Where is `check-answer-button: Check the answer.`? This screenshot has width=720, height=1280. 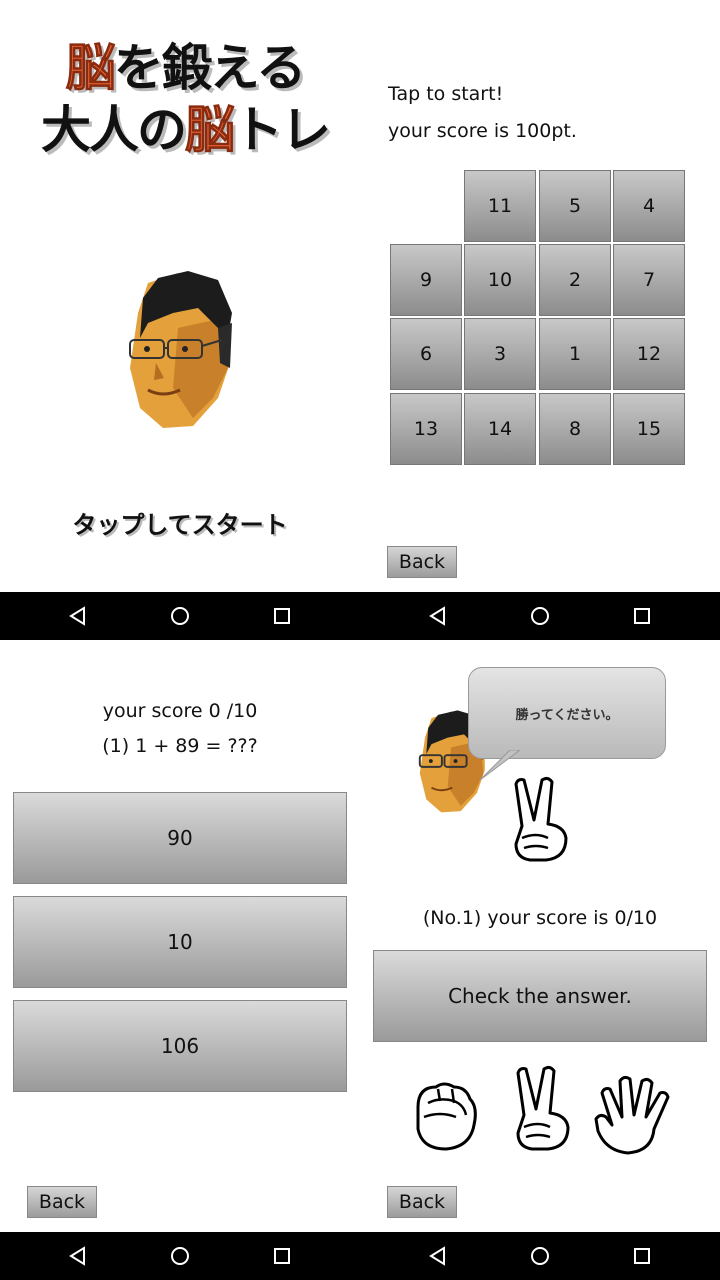
check-answer-button: Check the answer. is located at coordinates (540, 996).